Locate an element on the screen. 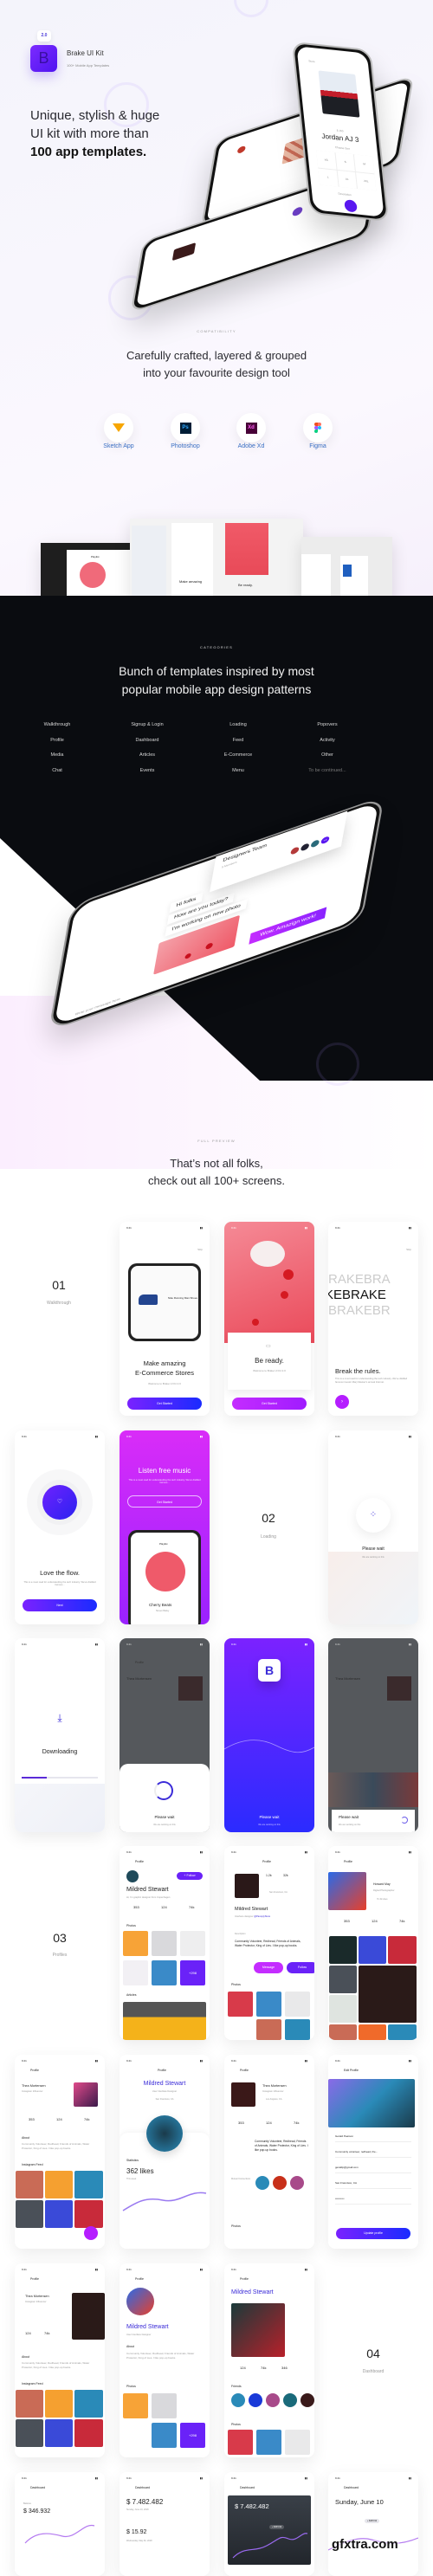 The image size is (433, 2576). category-item: Chat is located at coordinates (57, 771).